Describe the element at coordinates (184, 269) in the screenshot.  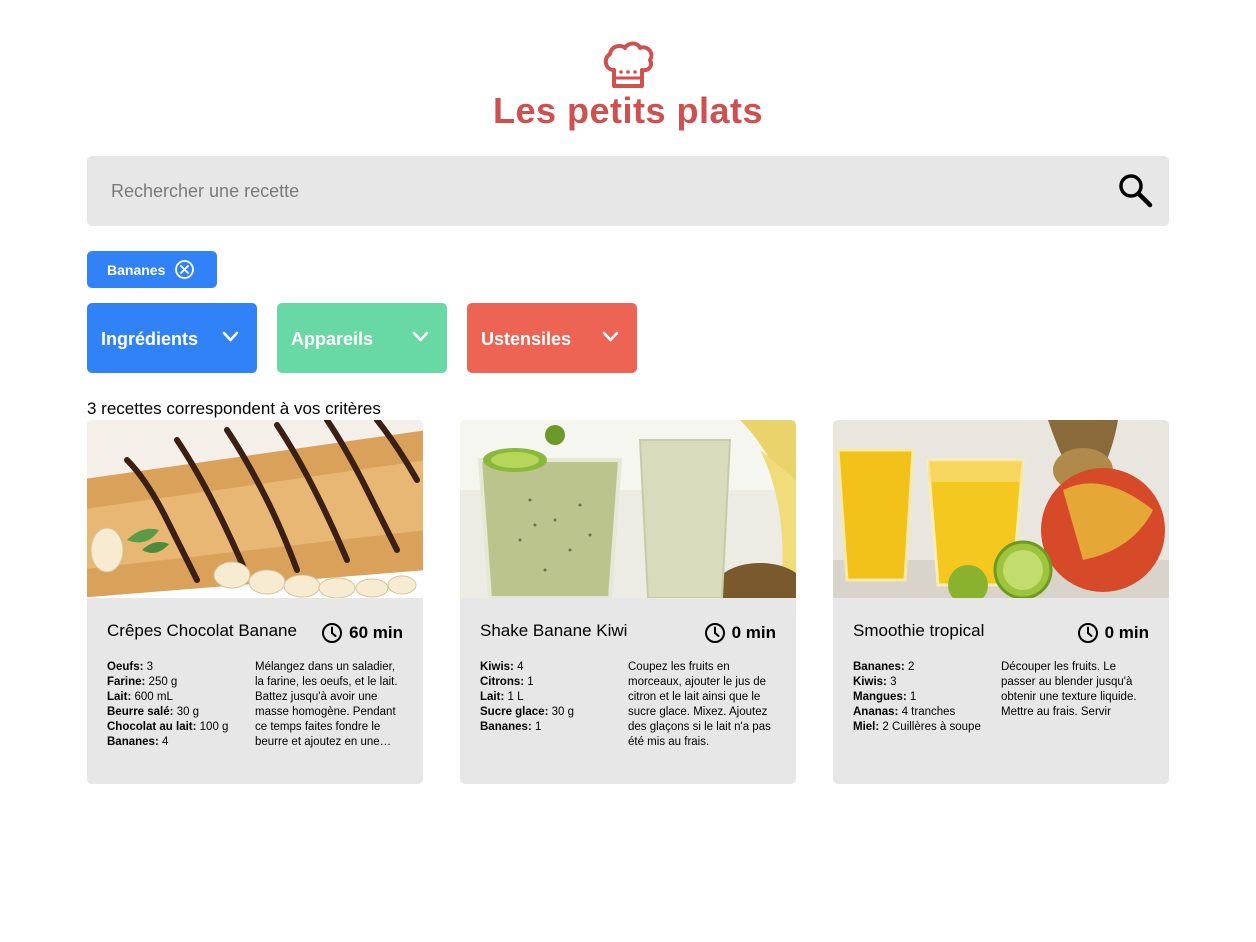
I see `close-circle-icon` at that location.